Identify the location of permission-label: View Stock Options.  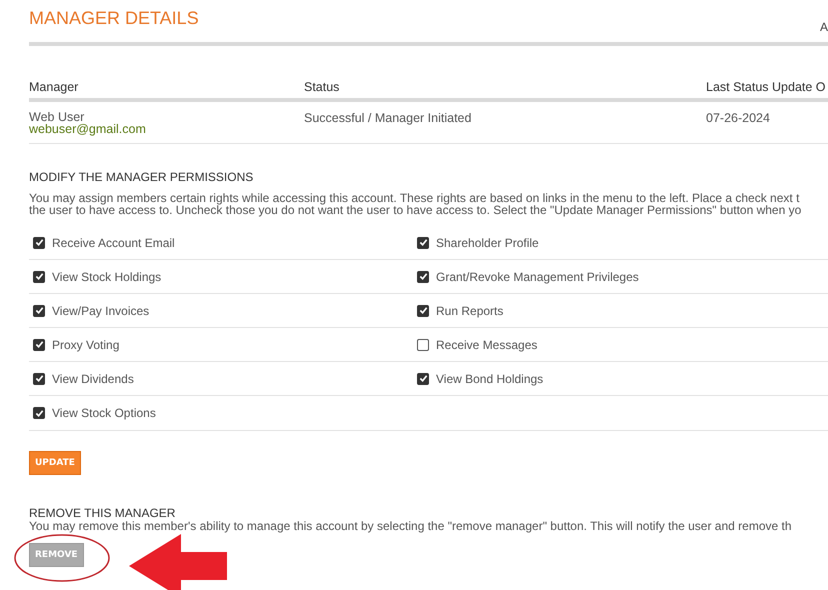
(104, 413).